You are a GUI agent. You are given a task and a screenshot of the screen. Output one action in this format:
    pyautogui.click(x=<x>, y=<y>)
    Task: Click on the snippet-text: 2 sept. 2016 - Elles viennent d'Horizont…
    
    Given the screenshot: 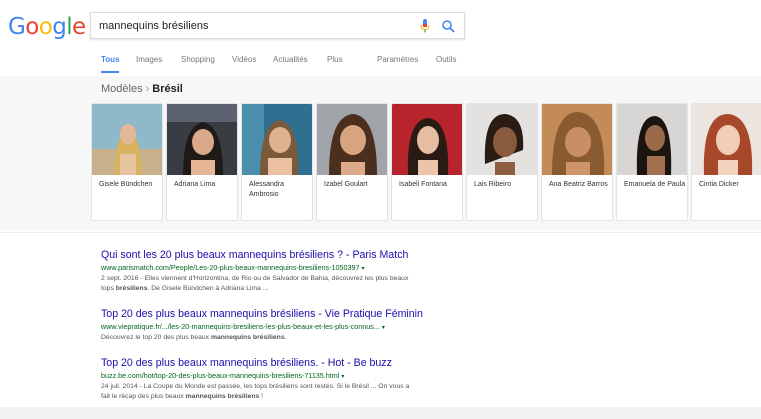 What is the action you would take?
    pyautogui.click(x=255, y=278)
    